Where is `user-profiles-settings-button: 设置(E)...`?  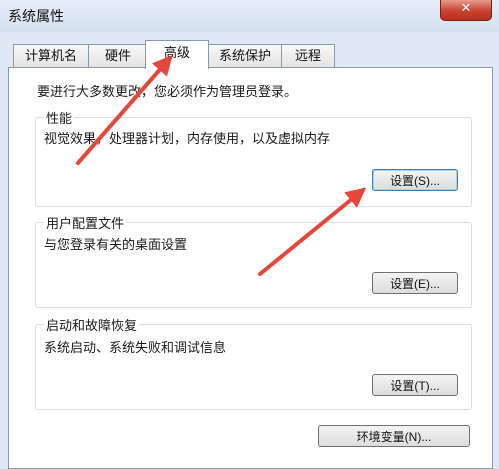 user-profiles-settings-button: 设置(E)... is located at coordinates (415, 283).